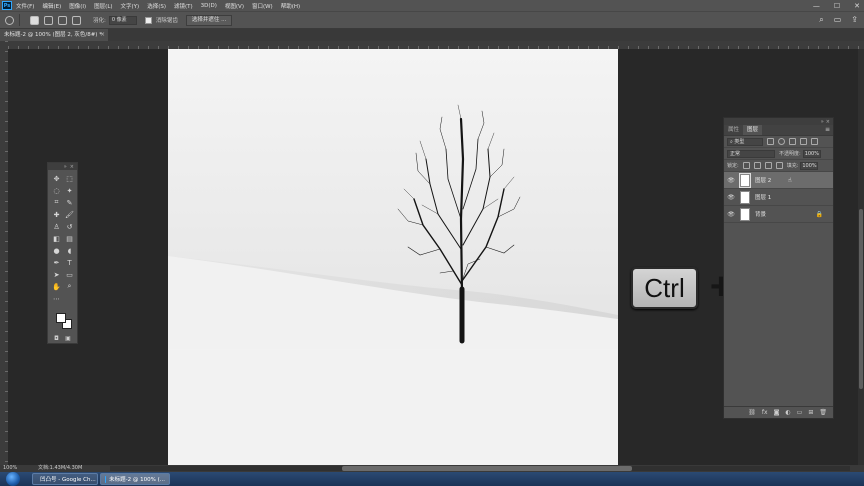 Image resolution: width=864 pixels, height=486 pixels. What do you see at coordinates (262, 6) in the screenshot?
I see `menu-window: 窗口(W)` at bounding box center [262, 6].